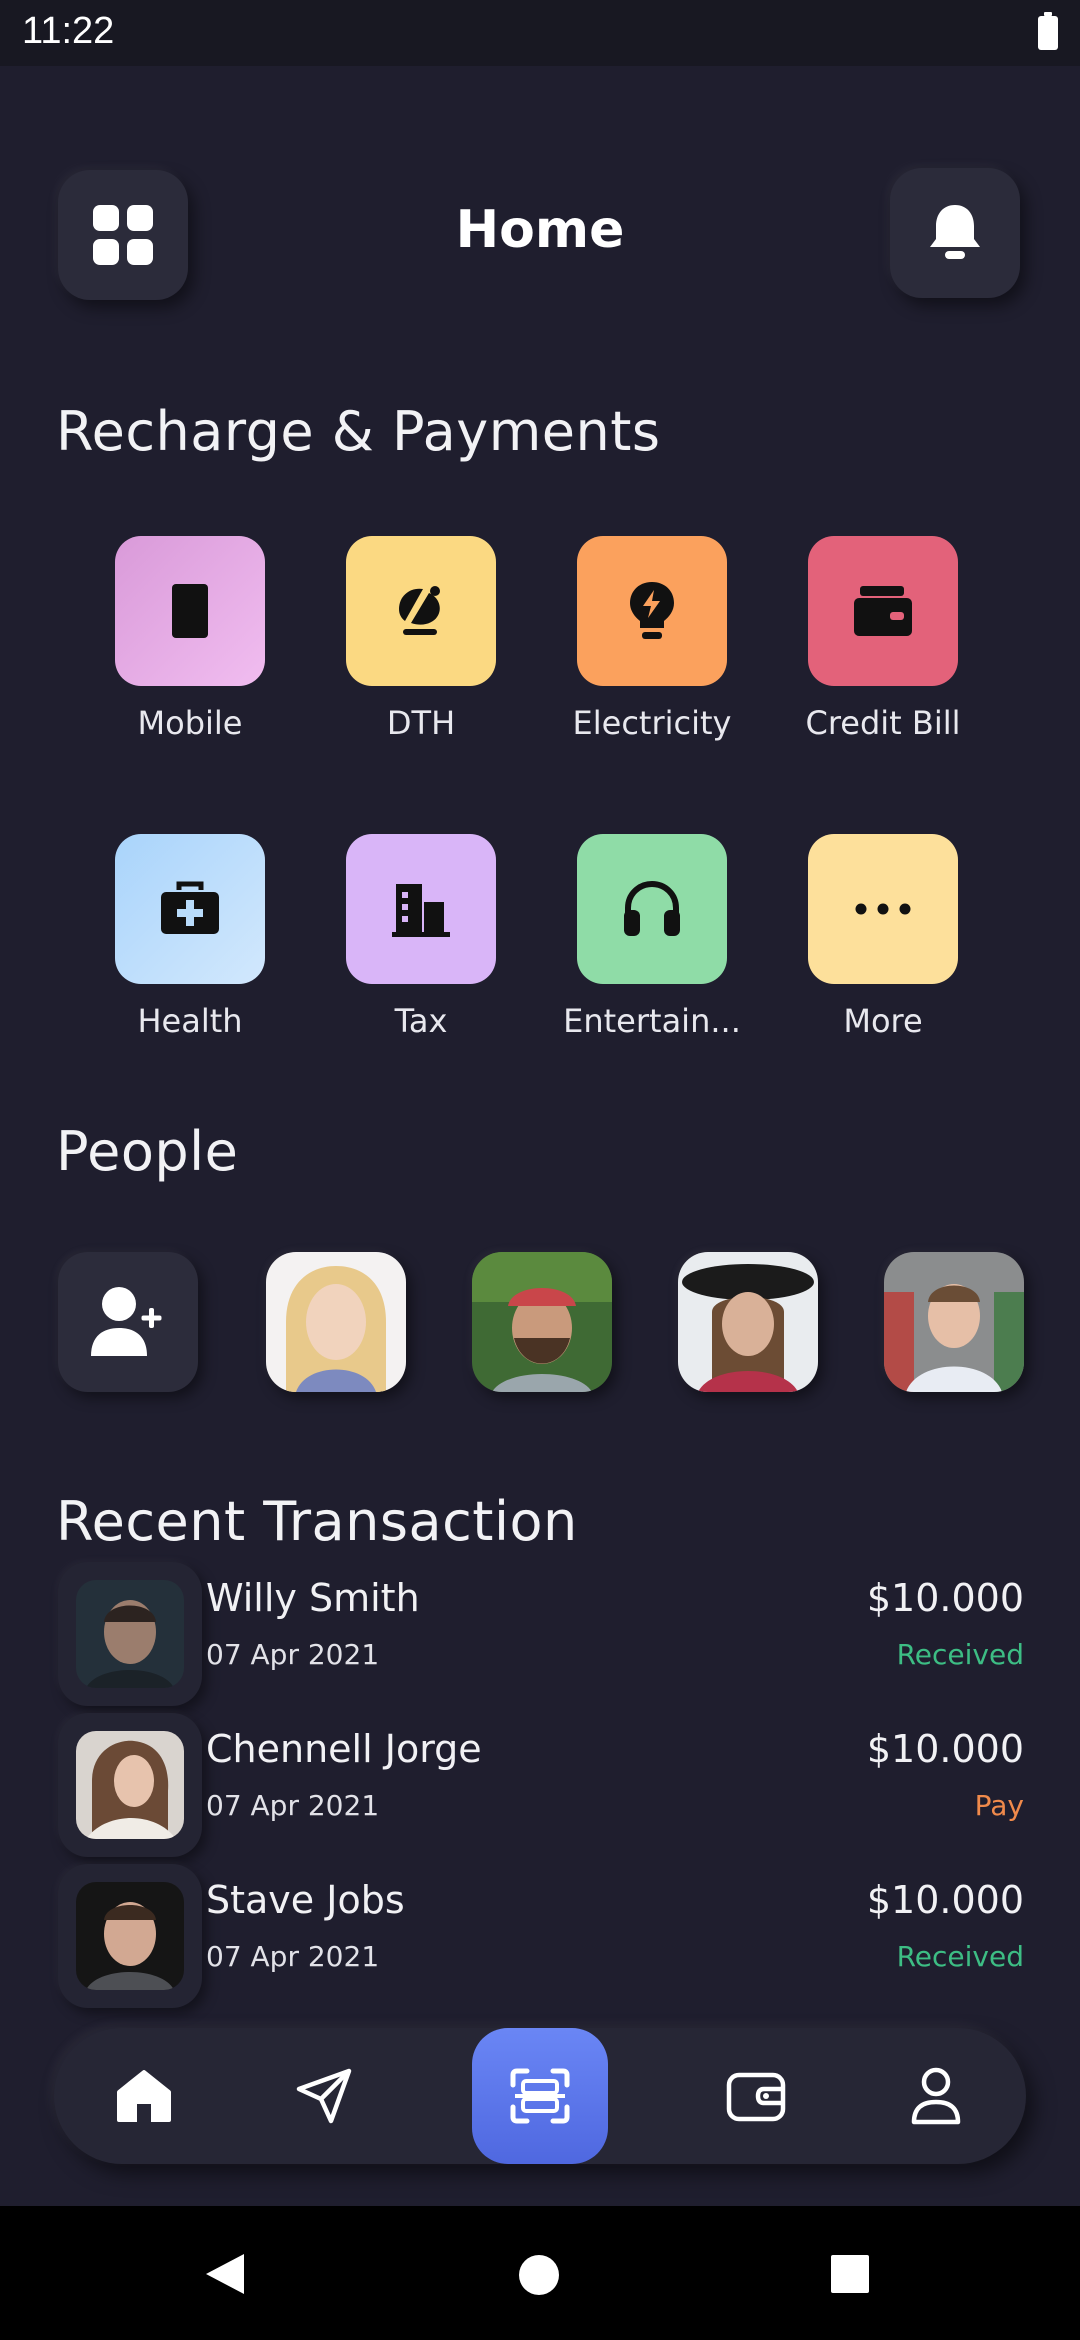 This screenshot has height=2340, width=1080. What do you see at coordinates (999, 1805) in the screenshot?
I see `transaction-status: Pay` at bounding box center [999, 1805].